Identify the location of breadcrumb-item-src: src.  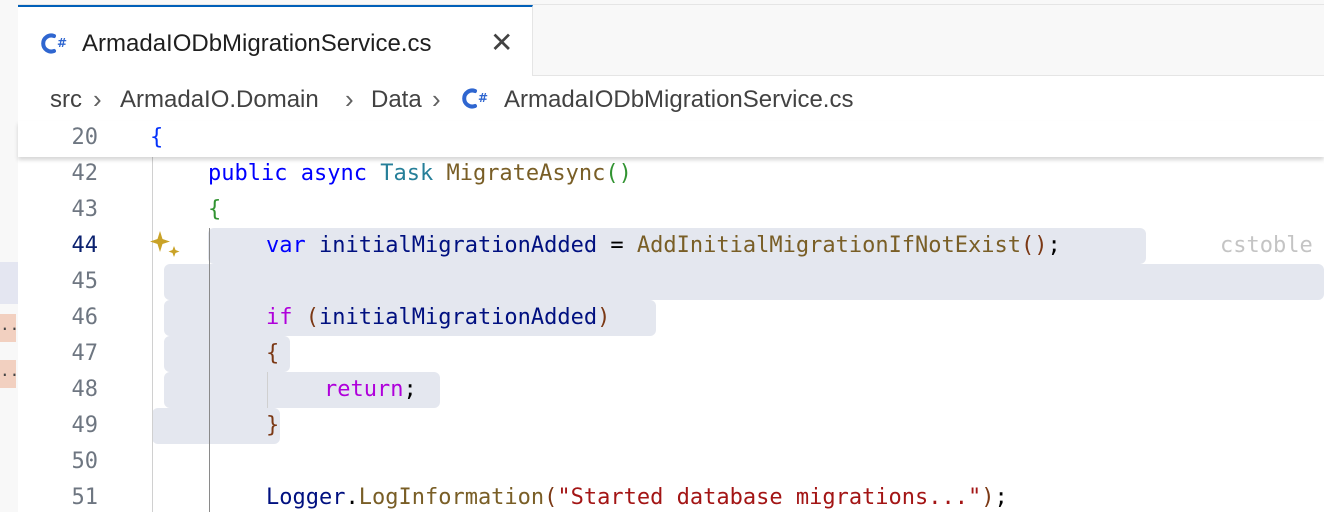
(66, 100).